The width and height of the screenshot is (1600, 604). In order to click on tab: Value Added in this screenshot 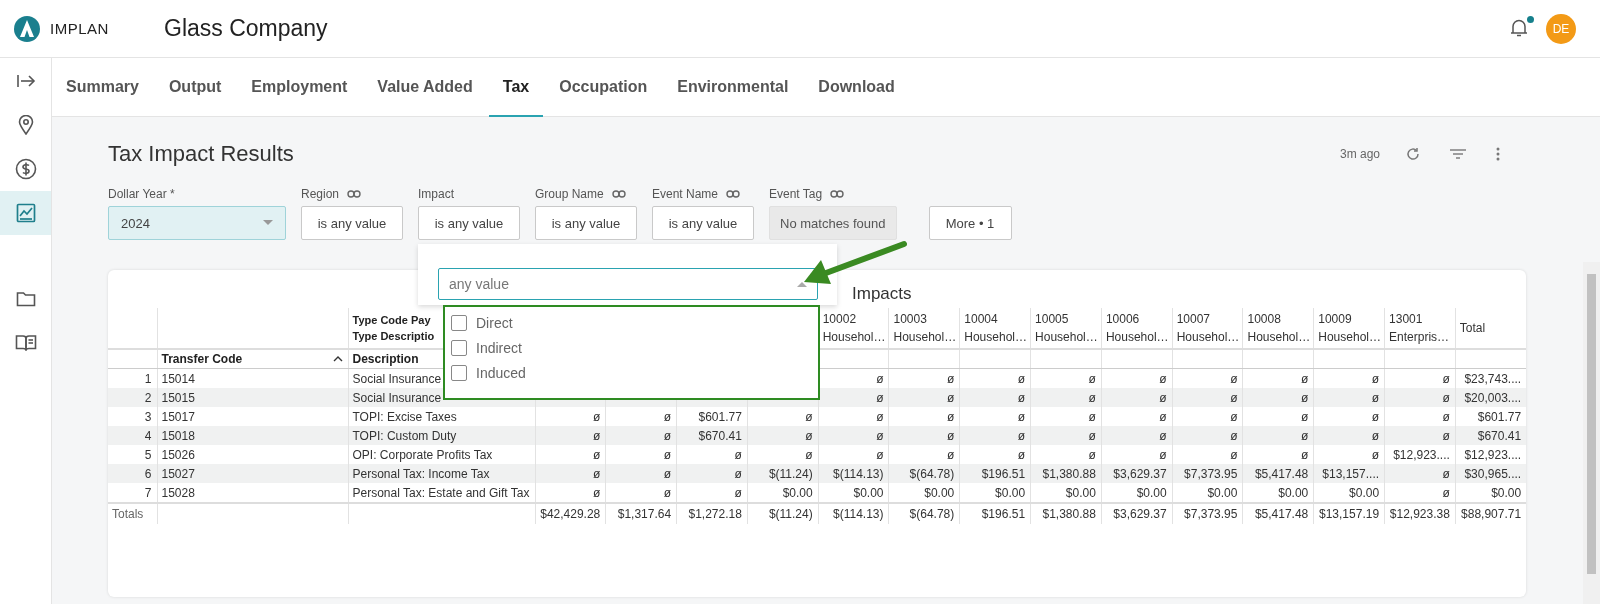, I will do `click(425, 87)`.